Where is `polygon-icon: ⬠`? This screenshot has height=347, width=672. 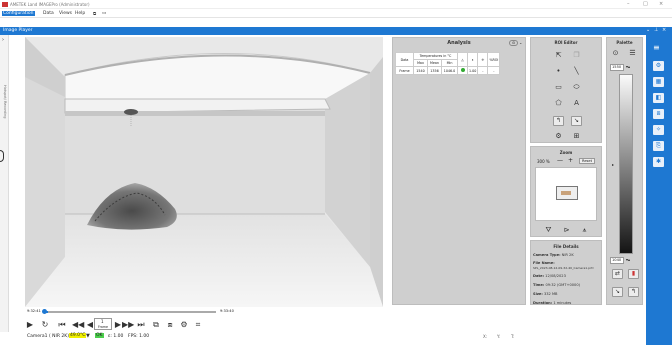 polygon-icon: ⬠ is located at coordinates (558, 103).